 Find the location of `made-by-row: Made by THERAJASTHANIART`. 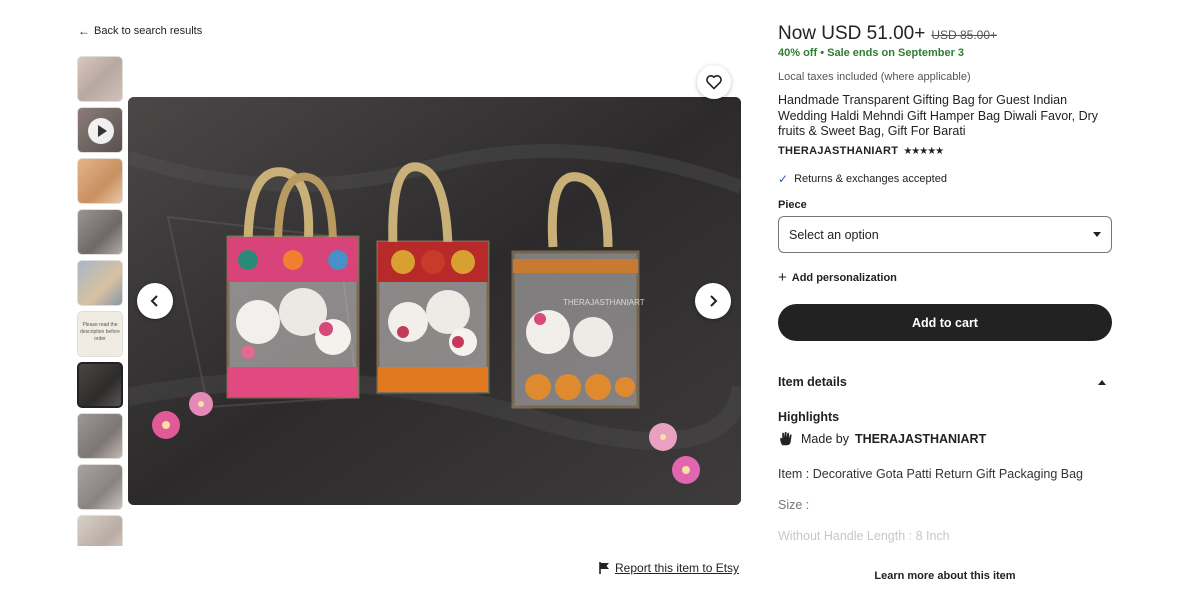

made-by-row: Made by THERAJASTHANIART is located at coordinates (882, 438).